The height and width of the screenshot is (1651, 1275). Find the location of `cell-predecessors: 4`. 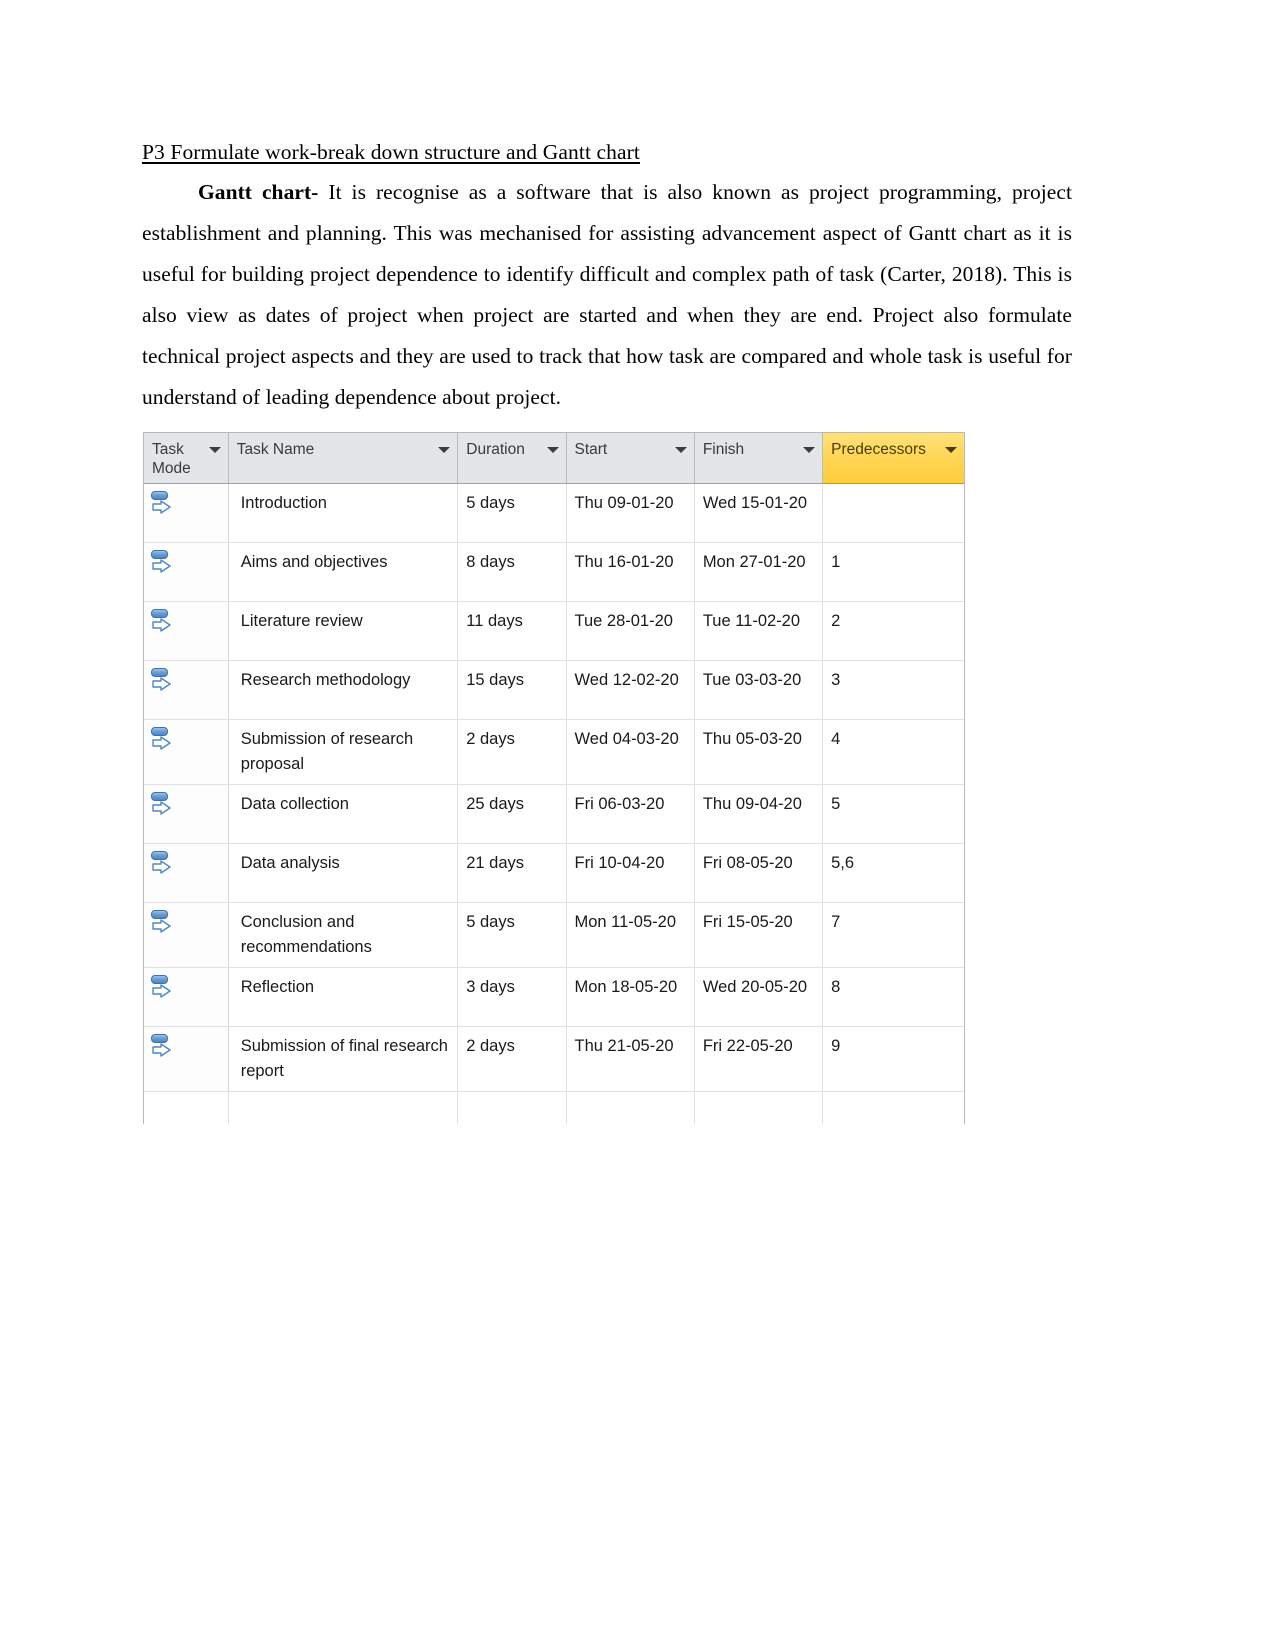

cell-predecessors: 4 is located at coordinates (893, 752).